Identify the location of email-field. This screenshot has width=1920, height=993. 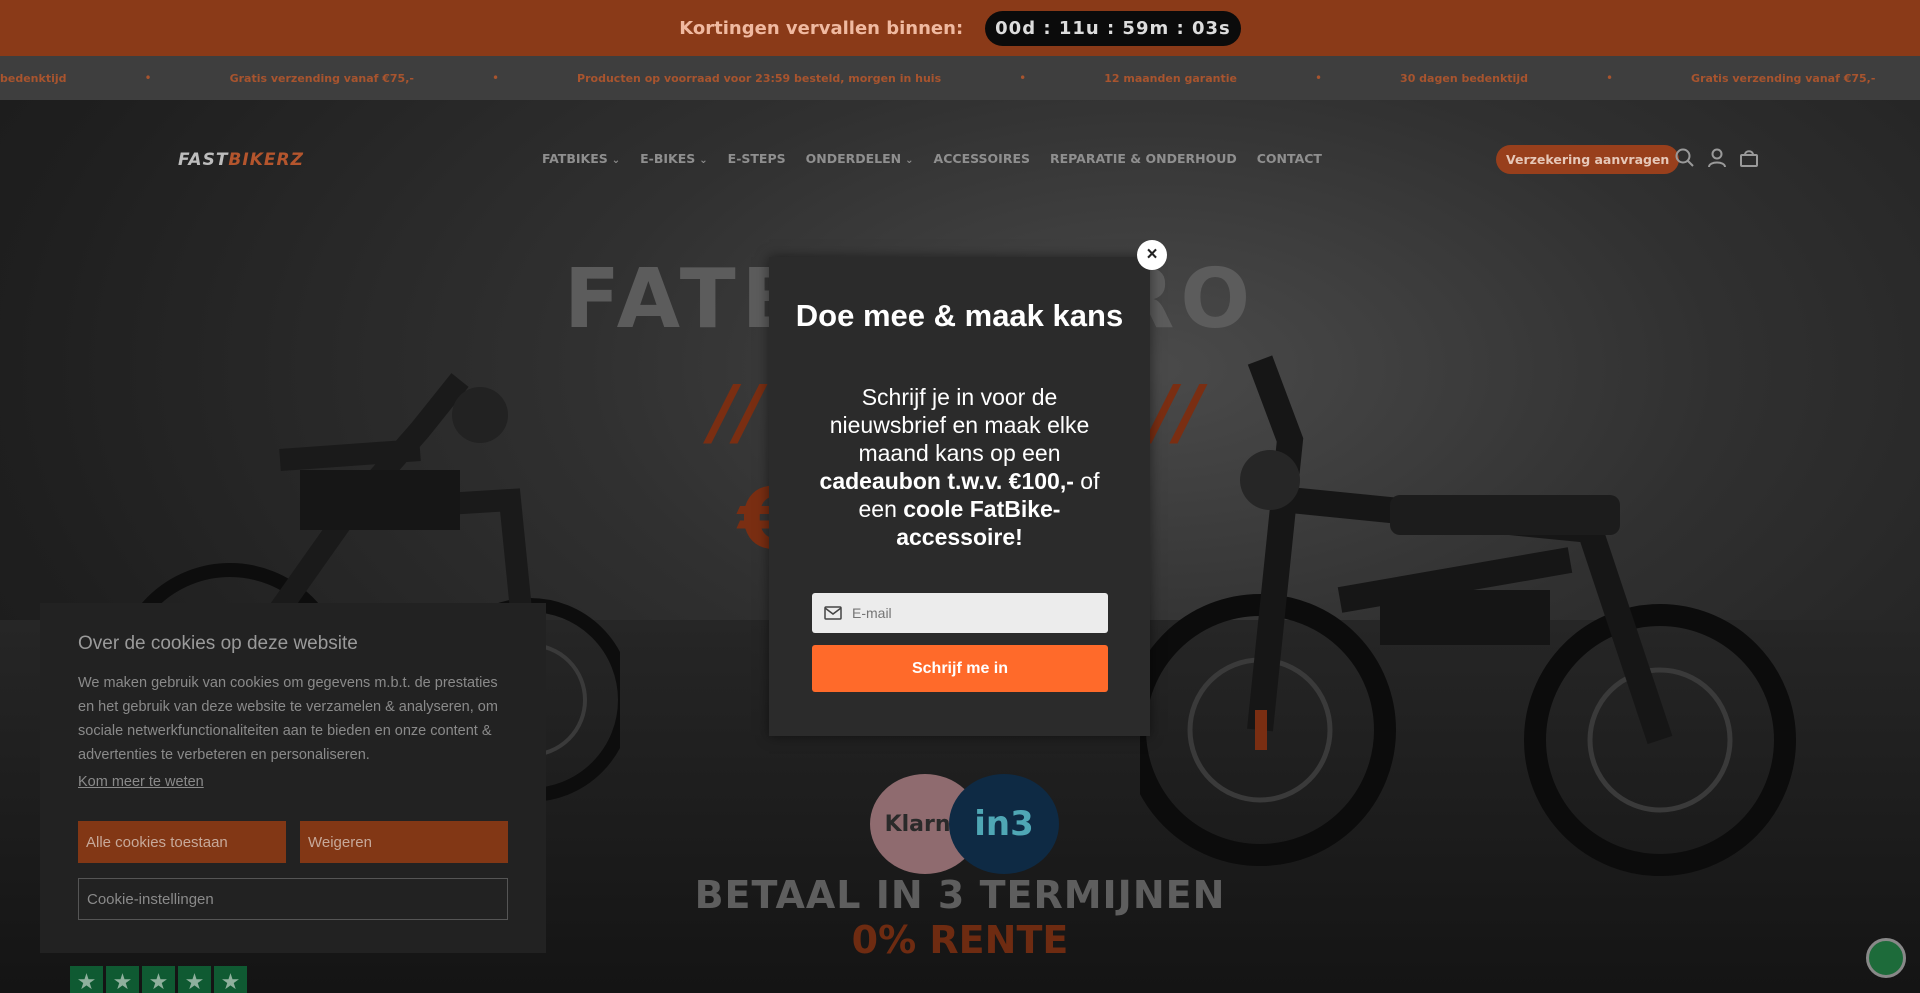
(960, 613).